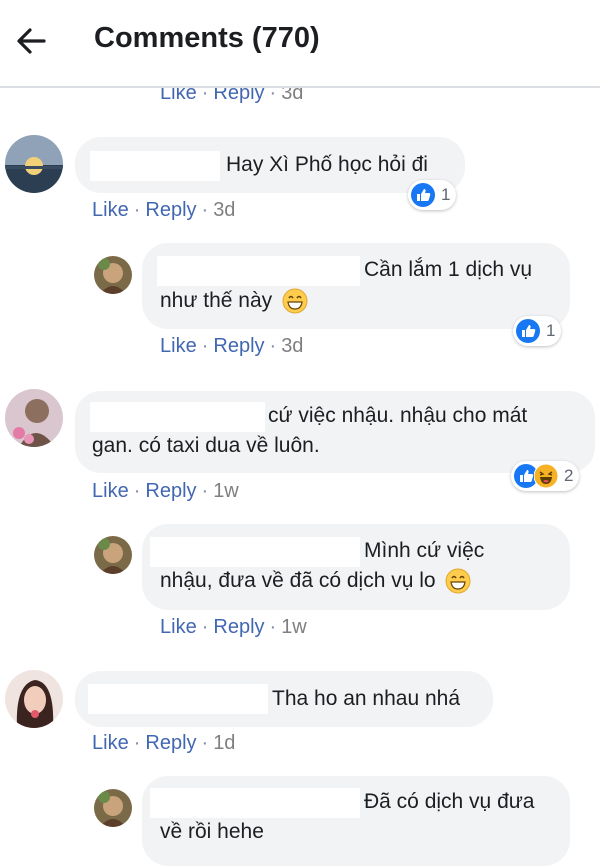 This screenshot has height=866, width=600. I want to click on reply-meta: Like · Reply · 1w, so click(233, 627).